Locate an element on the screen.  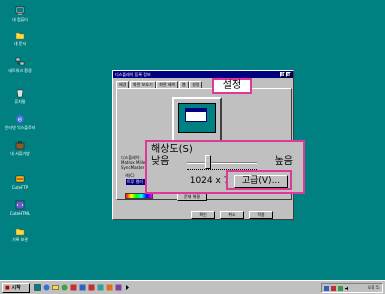
desktop-icon-label: 기록 보관 is located at coordinates (20, 239).